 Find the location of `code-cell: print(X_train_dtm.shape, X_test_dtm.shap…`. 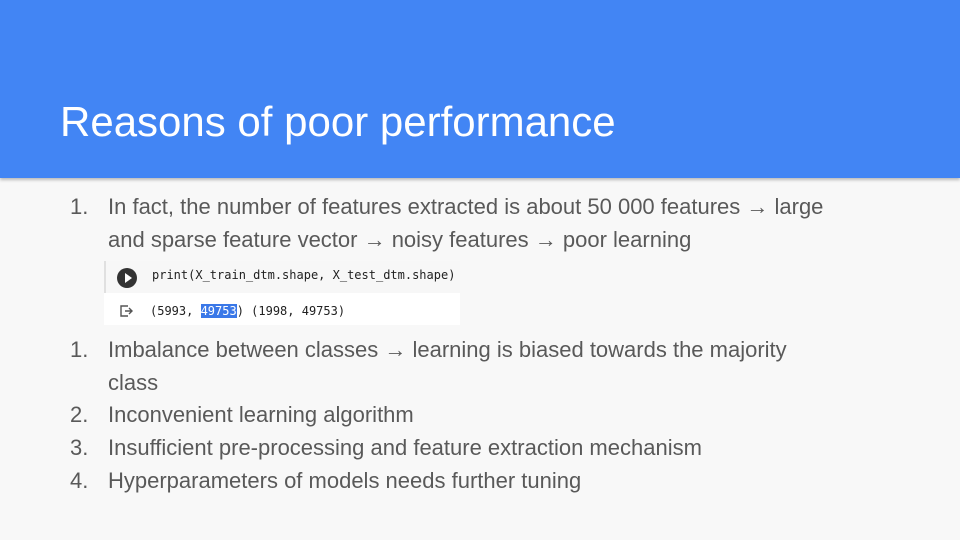

code-cell: print(X_train_dtm.shape, X_test_dtm.shap… is located at coordinates (282, 293).